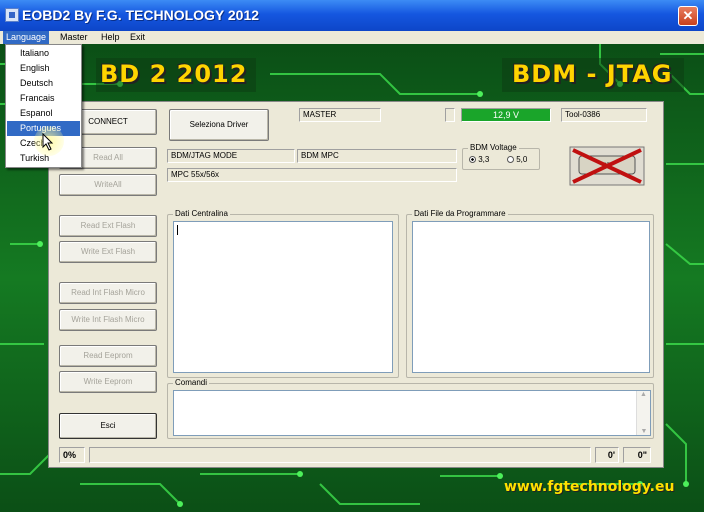  I want to click on commands-group: Comandi ▲ ▼, so click(410, 408).